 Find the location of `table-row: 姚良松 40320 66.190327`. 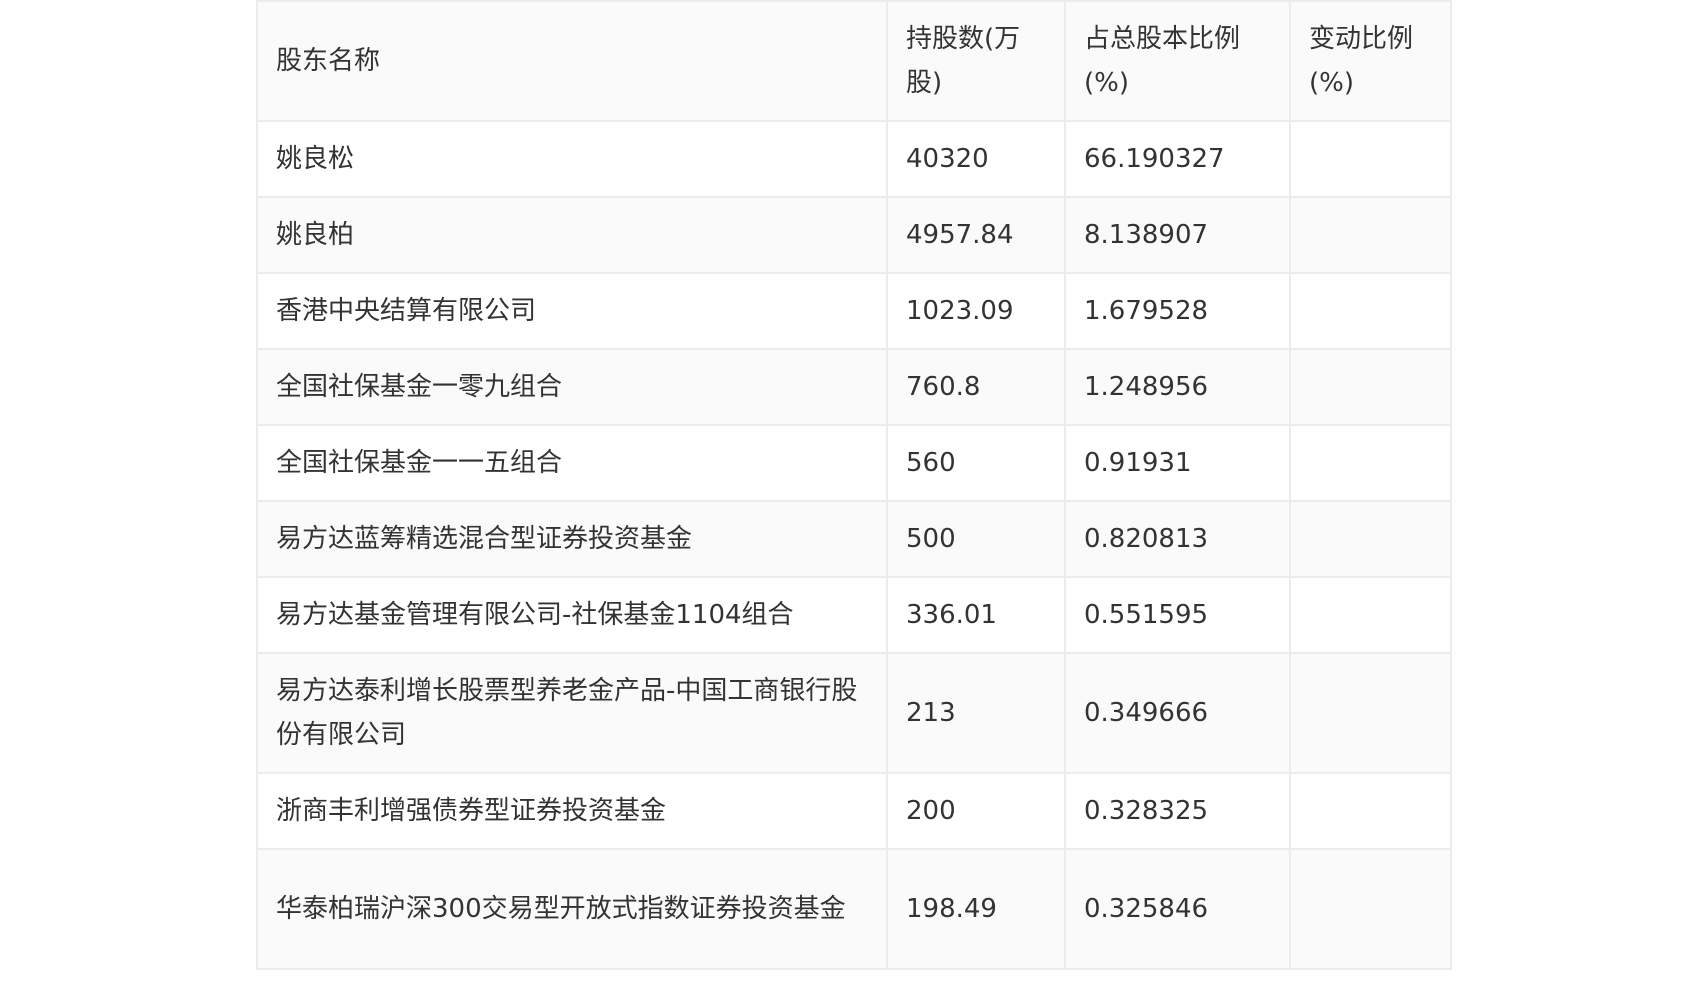

table-row: 姚良松 40320 66.190327 is located at coordinates (854, 159).